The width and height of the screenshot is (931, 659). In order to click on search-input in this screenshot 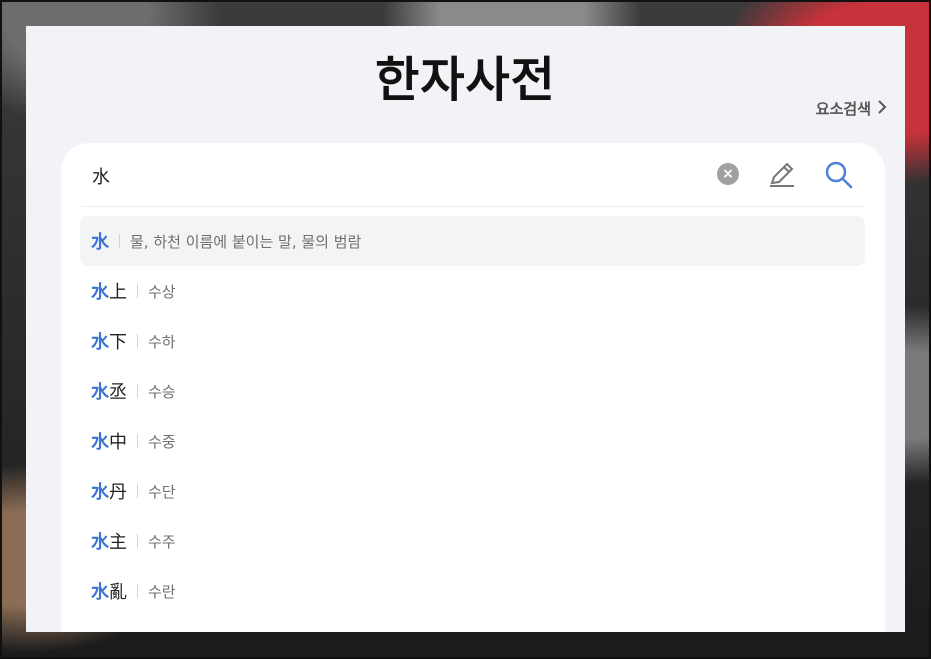, I will do `click(372, 176)`.